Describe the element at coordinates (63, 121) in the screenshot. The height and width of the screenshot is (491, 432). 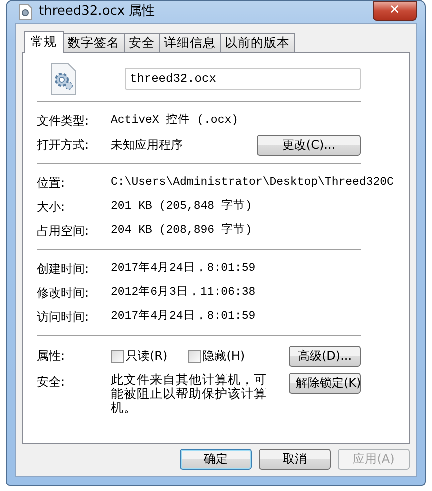
I see `field-label: 文件类型:` at that location.